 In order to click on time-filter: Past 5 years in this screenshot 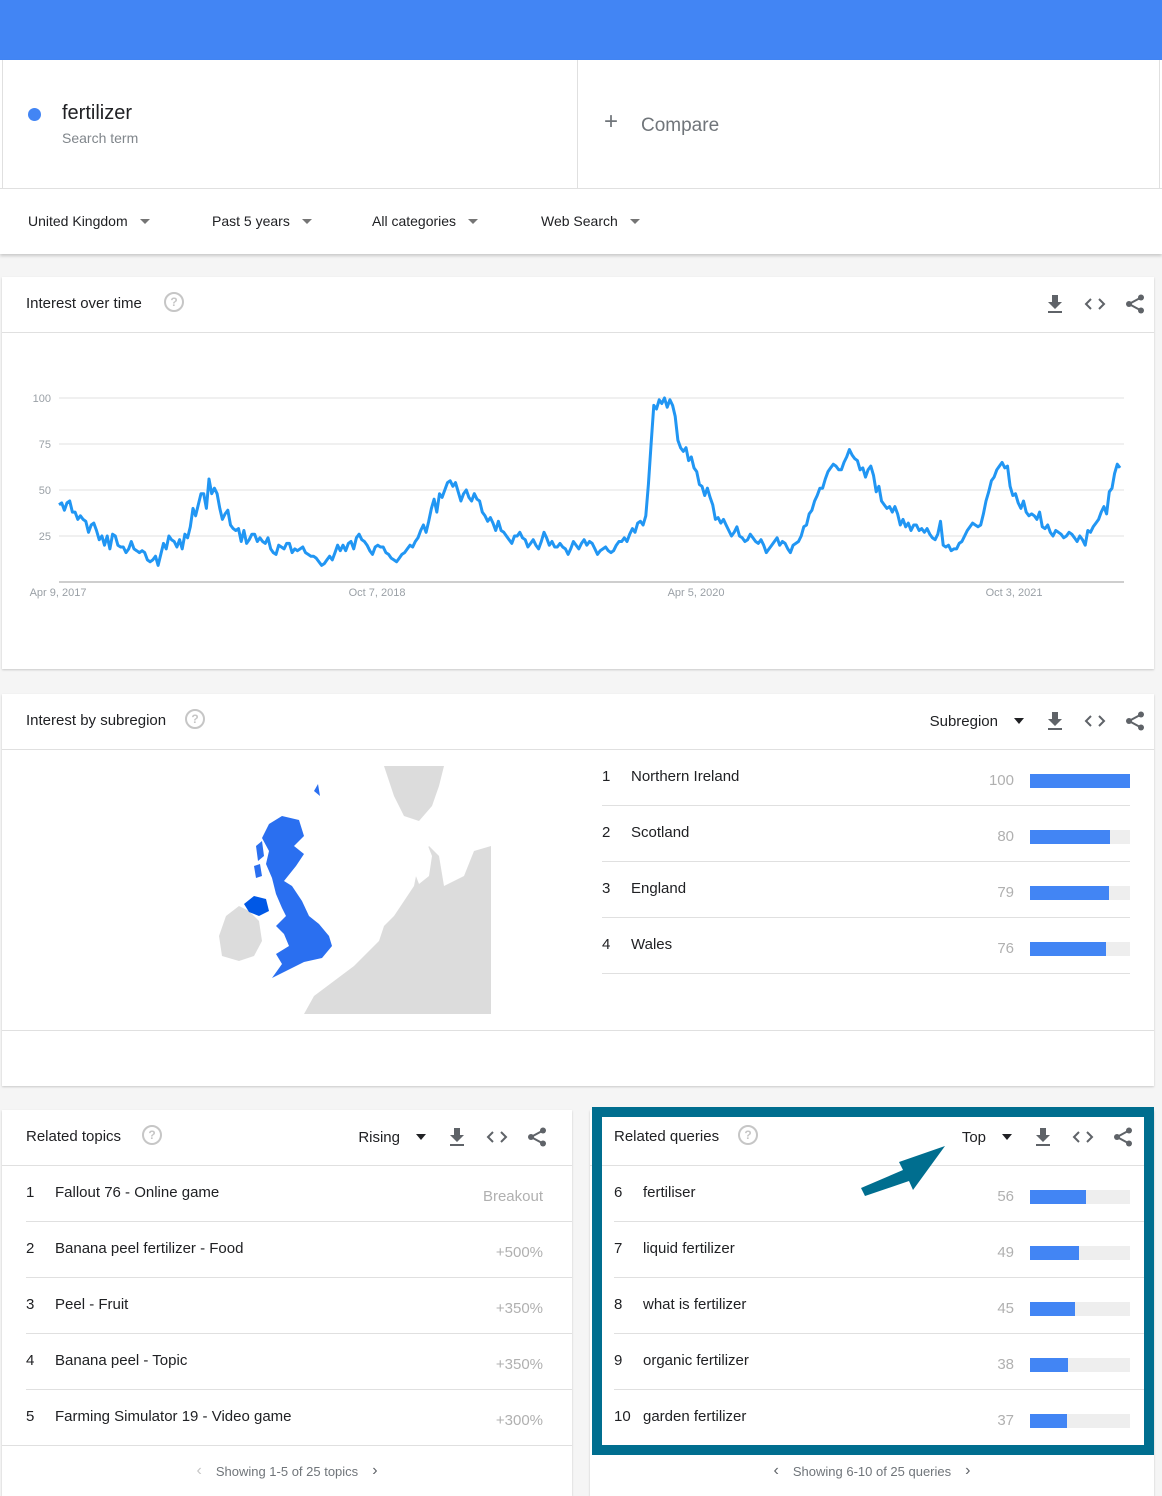, I will do `click(262, 221)`.